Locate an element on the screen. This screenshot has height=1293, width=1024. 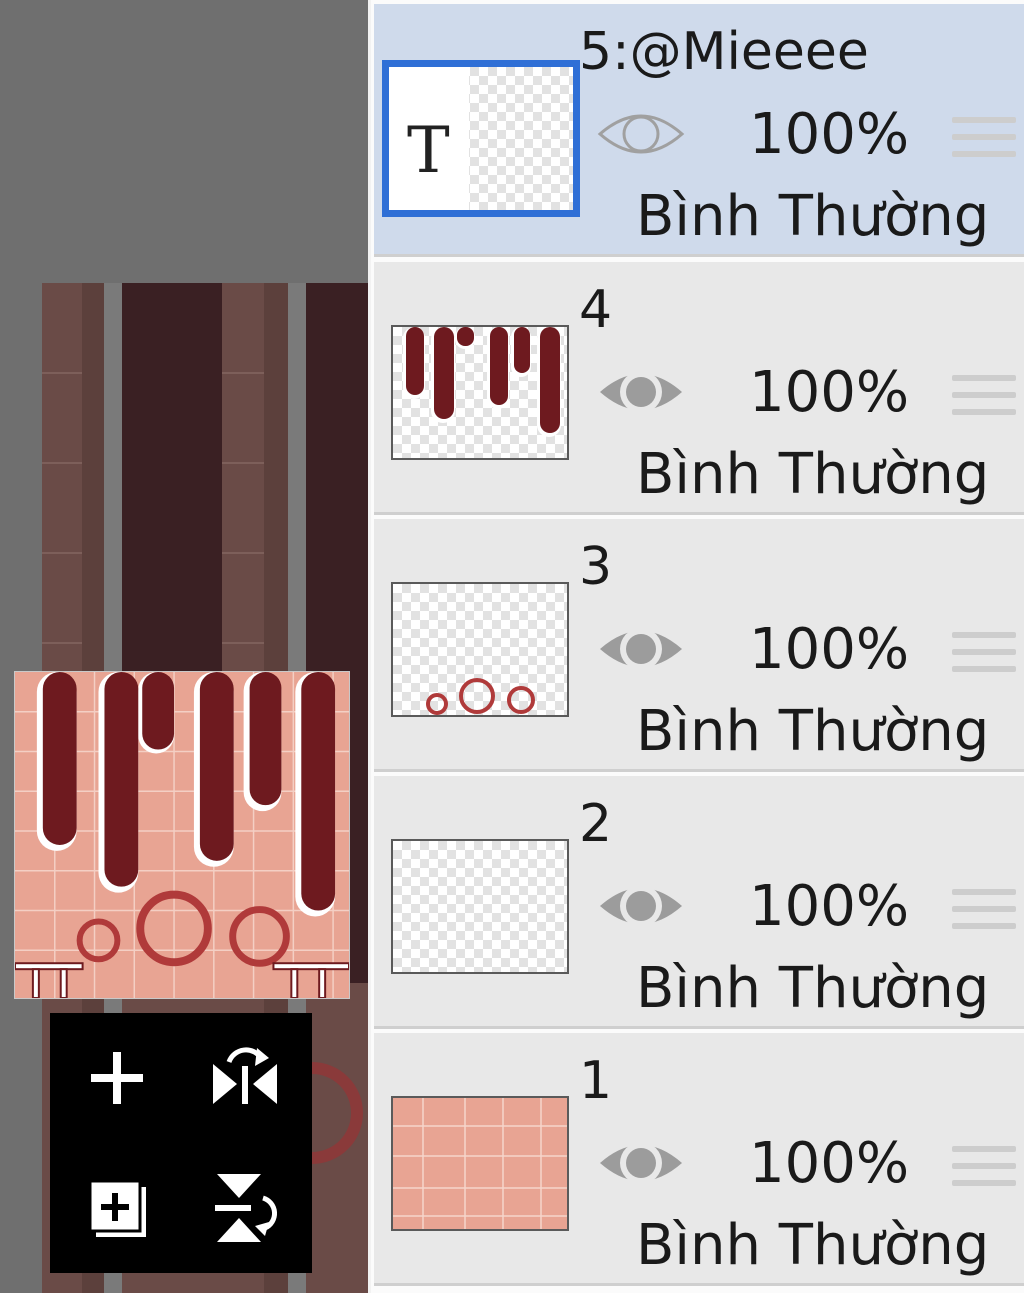
add-layer-button is located at coordinates (117, 1078).